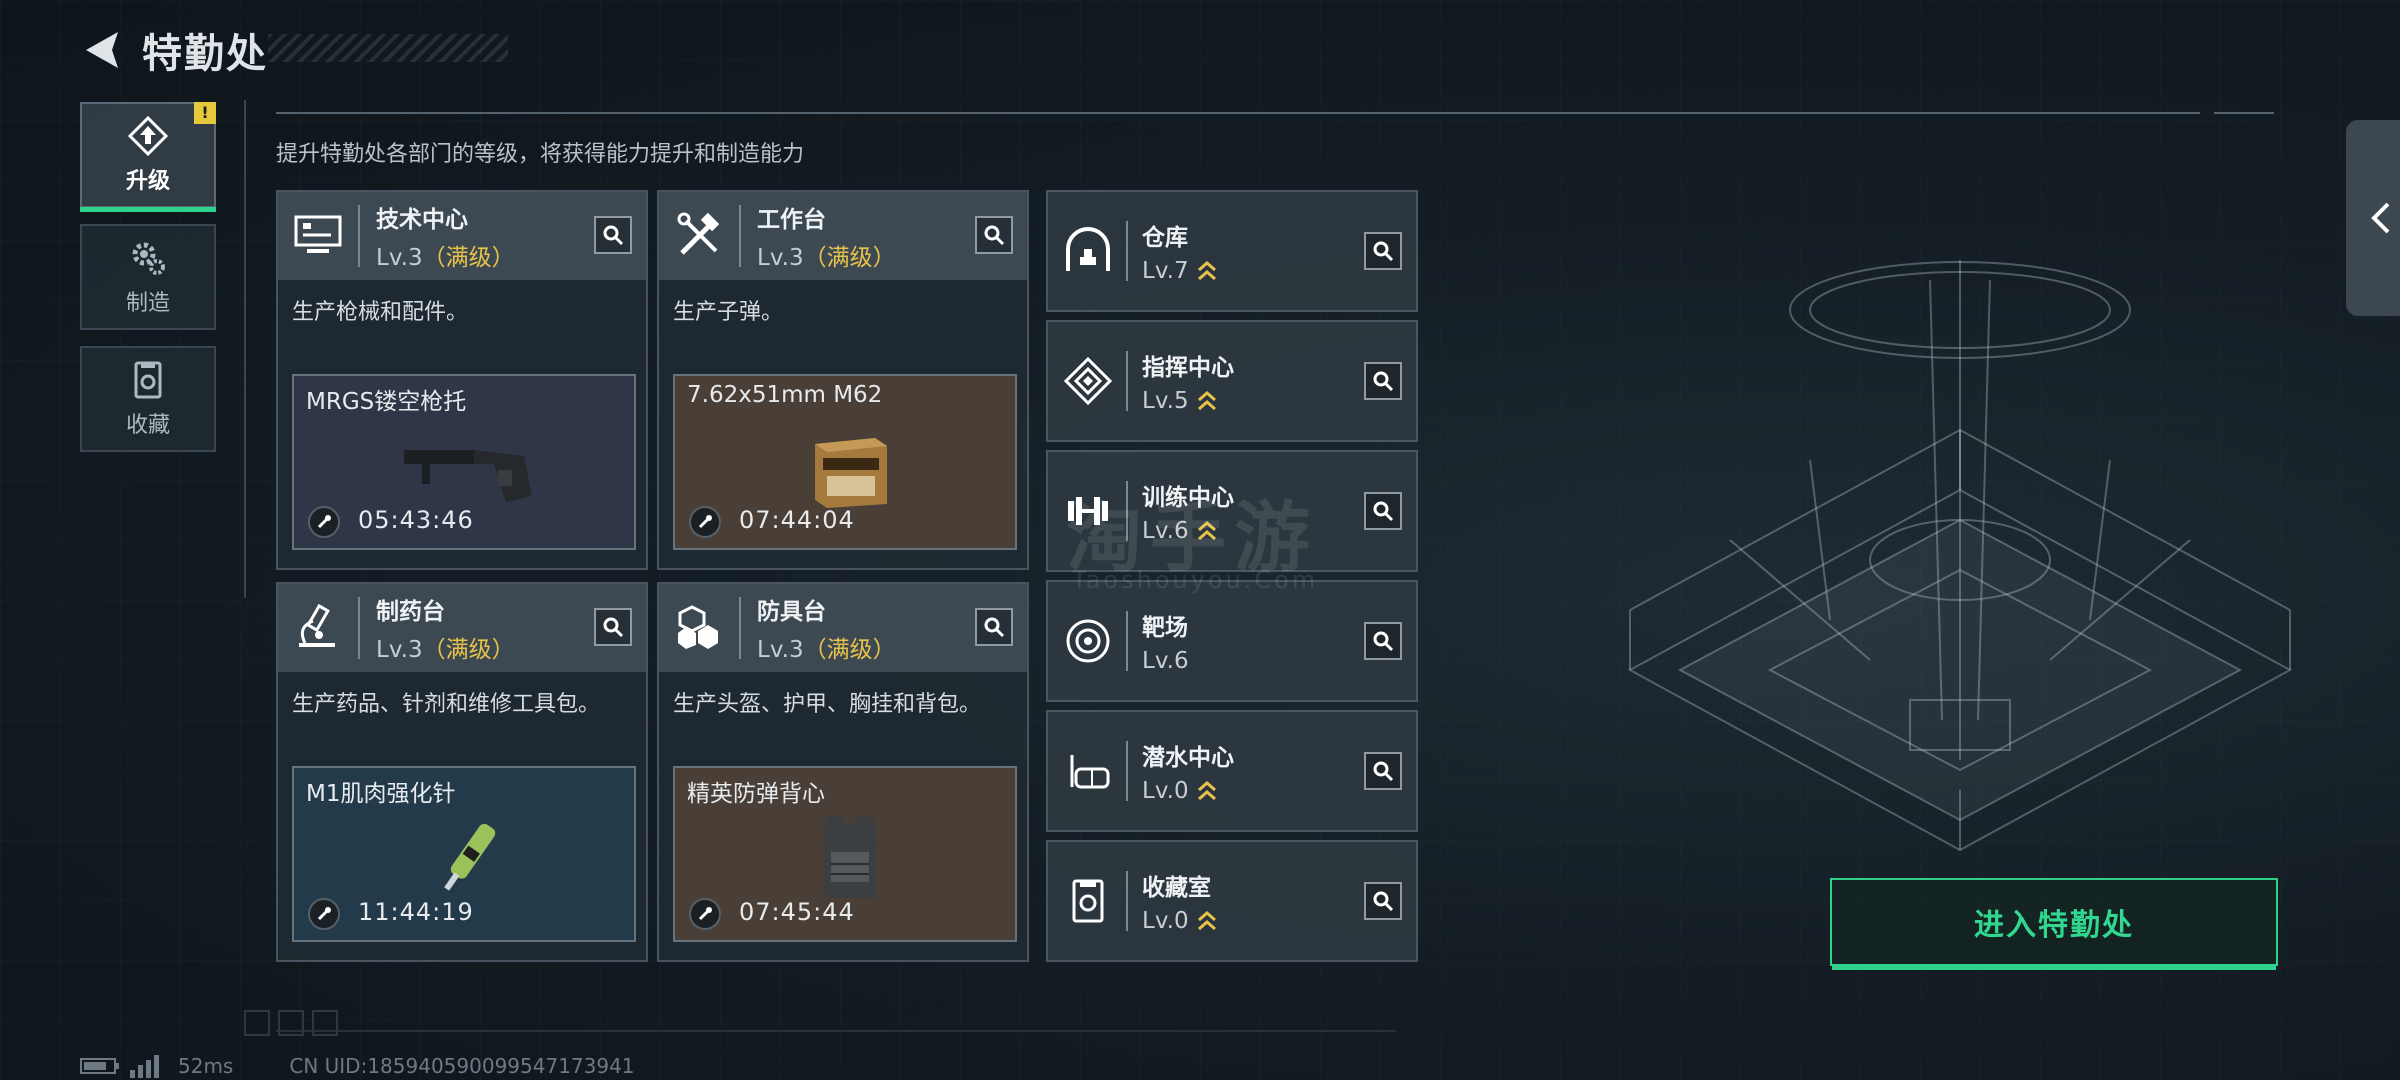 Image resolution: width=2400 pixels, height=1080 pixels. I want to click on facility-level: Lv.0, so click(1165, 791).